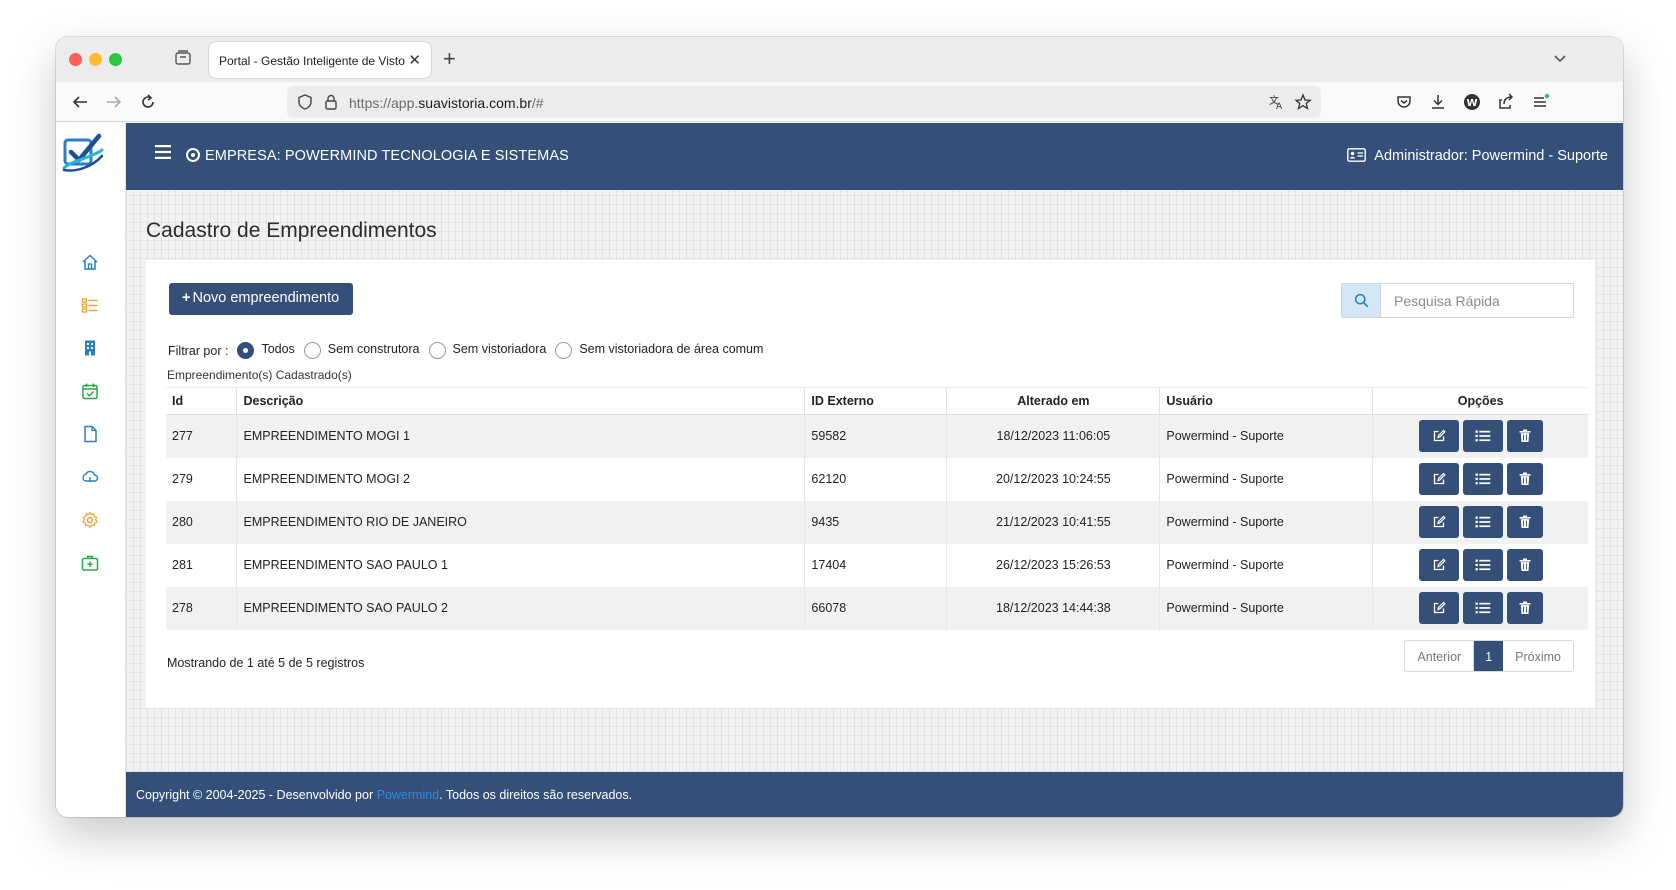 This screenshot has width=1676, height=890. What do you see at coordinates (520, 522) in the screenshot?
I see `cell-descricao: EMPREENDIMENTO RIO DE JANEIRO` at bounding box center [520, 522].